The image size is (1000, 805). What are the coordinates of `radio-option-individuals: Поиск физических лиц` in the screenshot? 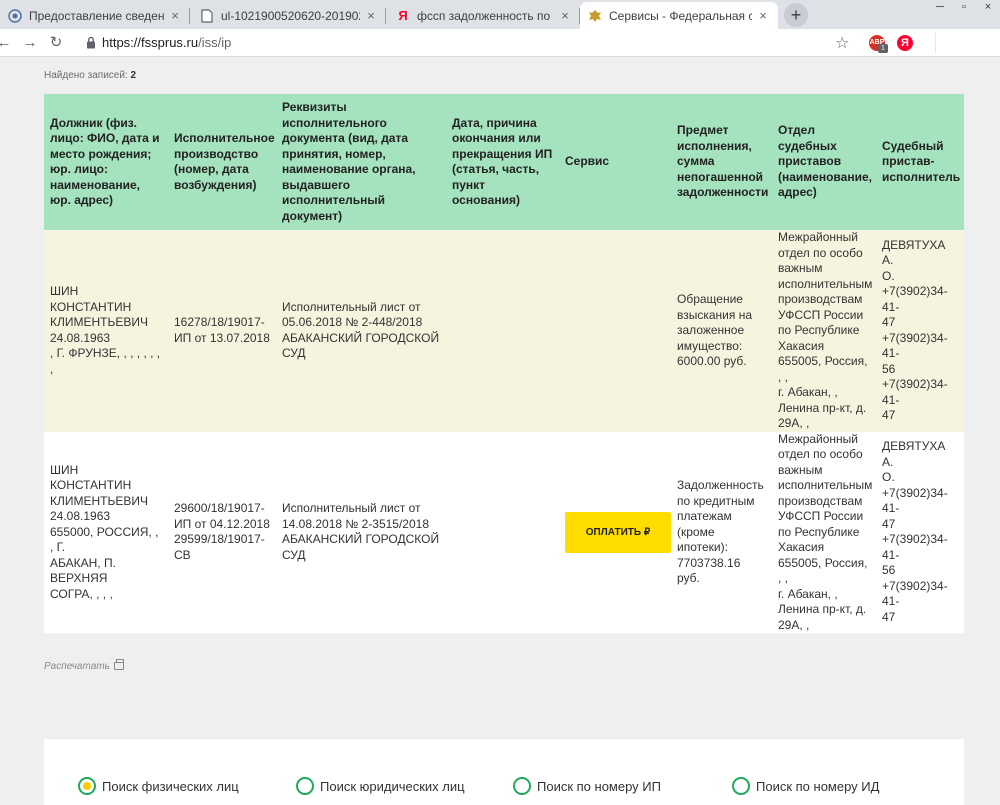 It's located at (158, 786).